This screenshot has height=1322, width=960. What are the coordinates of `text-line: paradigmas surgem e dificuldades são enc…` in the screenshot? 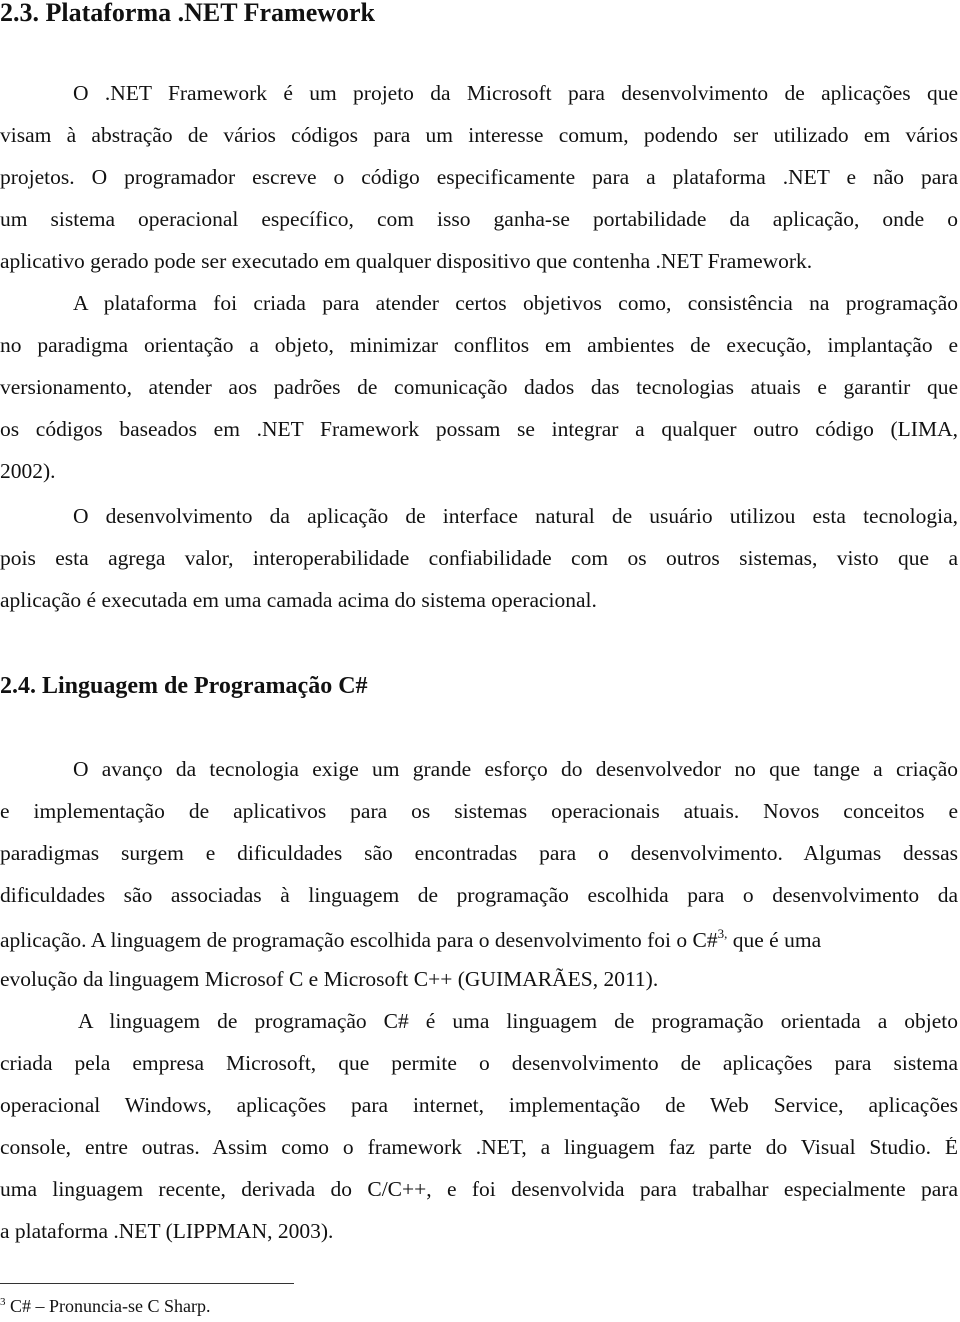 It's located at (479, 854).